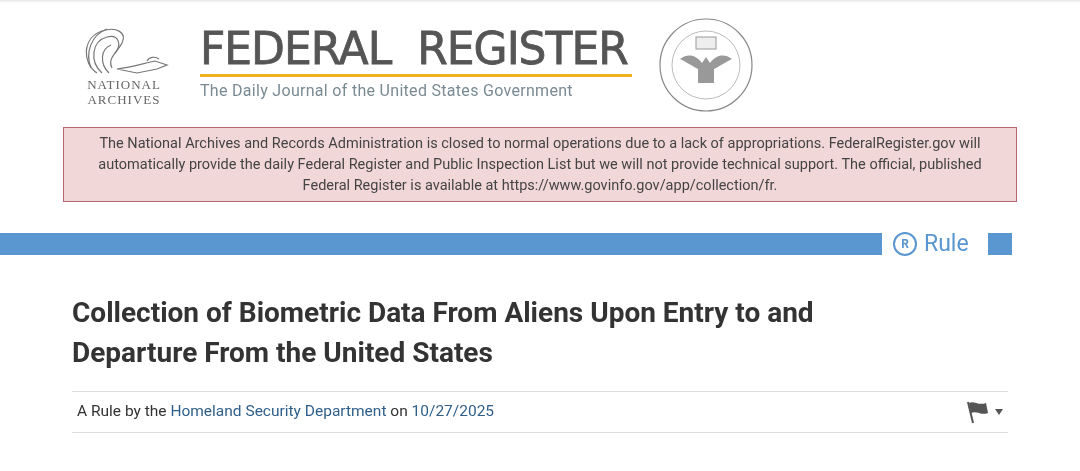 Image resolution: width=1080 pixels, height=471 pixels. I want to click on section-bar-end, so click(1000, 244).